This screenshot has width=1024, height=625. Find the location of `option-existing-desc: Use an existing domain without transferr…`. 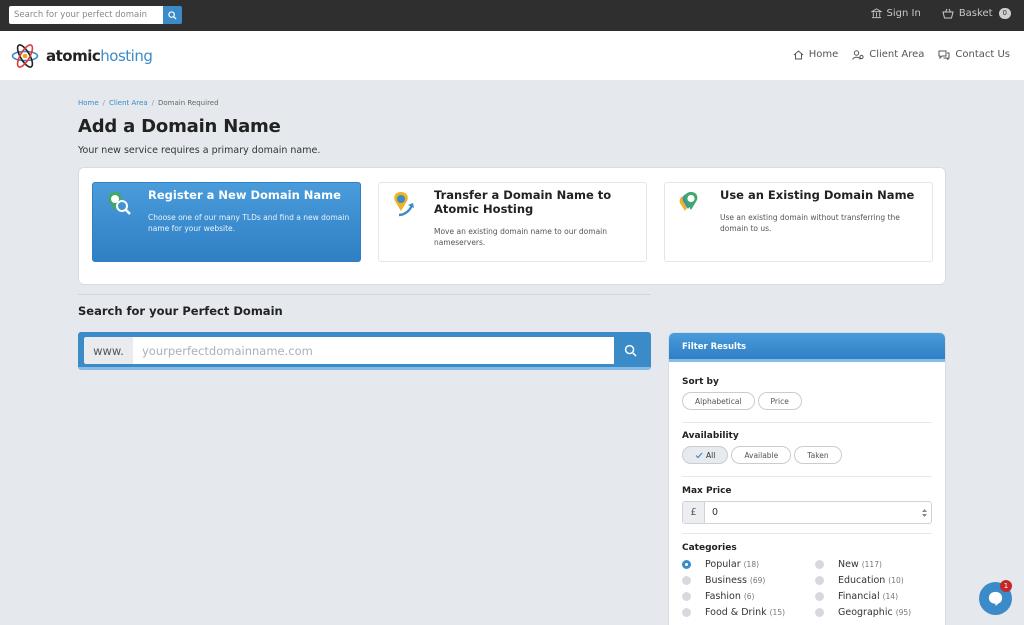

option-existing-desc: Use an existing domain without transferr… is located at coordinates (810, 223).